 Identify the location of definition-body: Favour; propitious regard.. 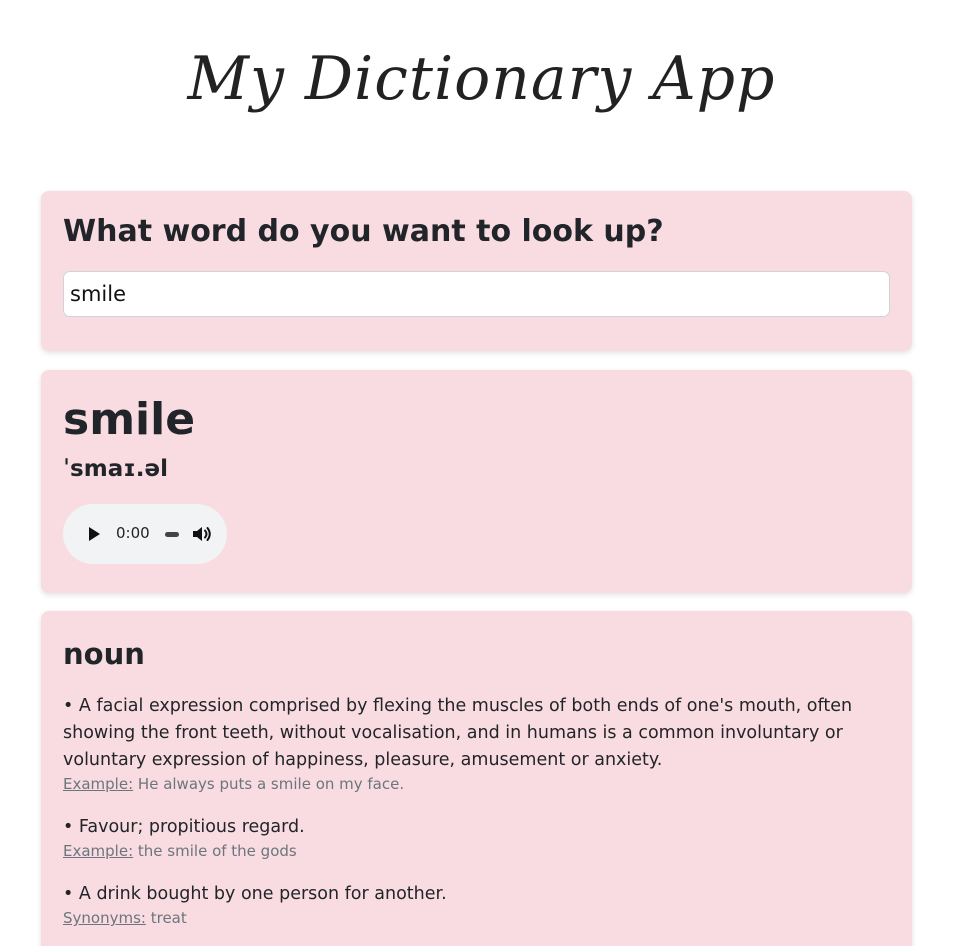
(191, 827).